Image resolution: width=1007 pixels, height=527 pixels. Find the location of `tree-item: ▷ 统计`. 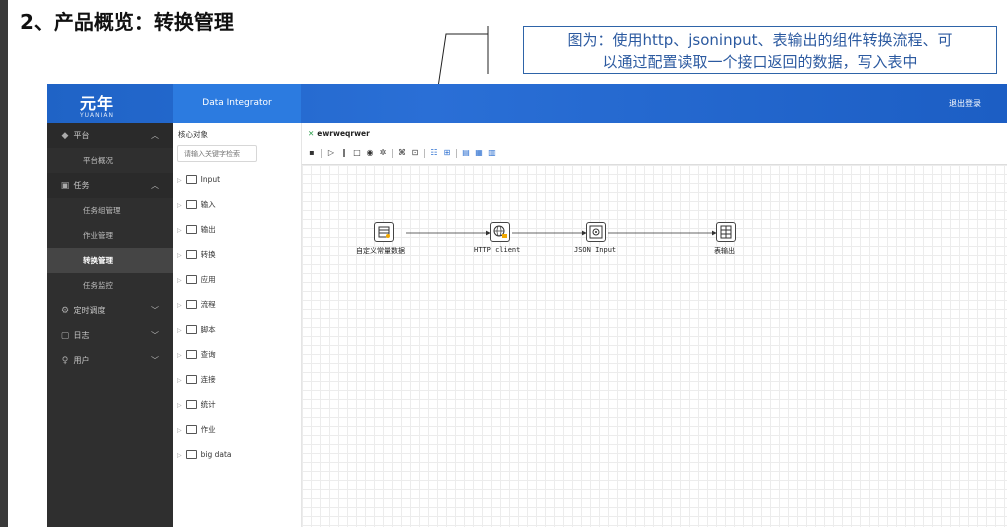

tree-item: ▷ 统计 is located at coordinates (196, 405).